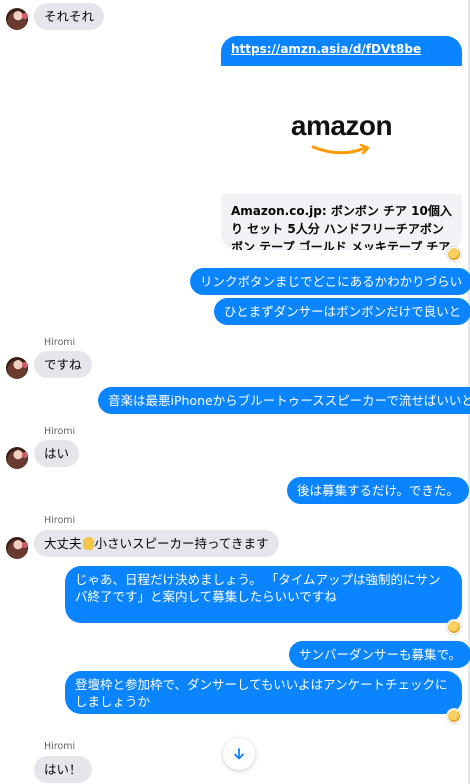  Describe the element at coordinates (340, 149) in the screenshot. I see `amazon-smile-icon` at that location.